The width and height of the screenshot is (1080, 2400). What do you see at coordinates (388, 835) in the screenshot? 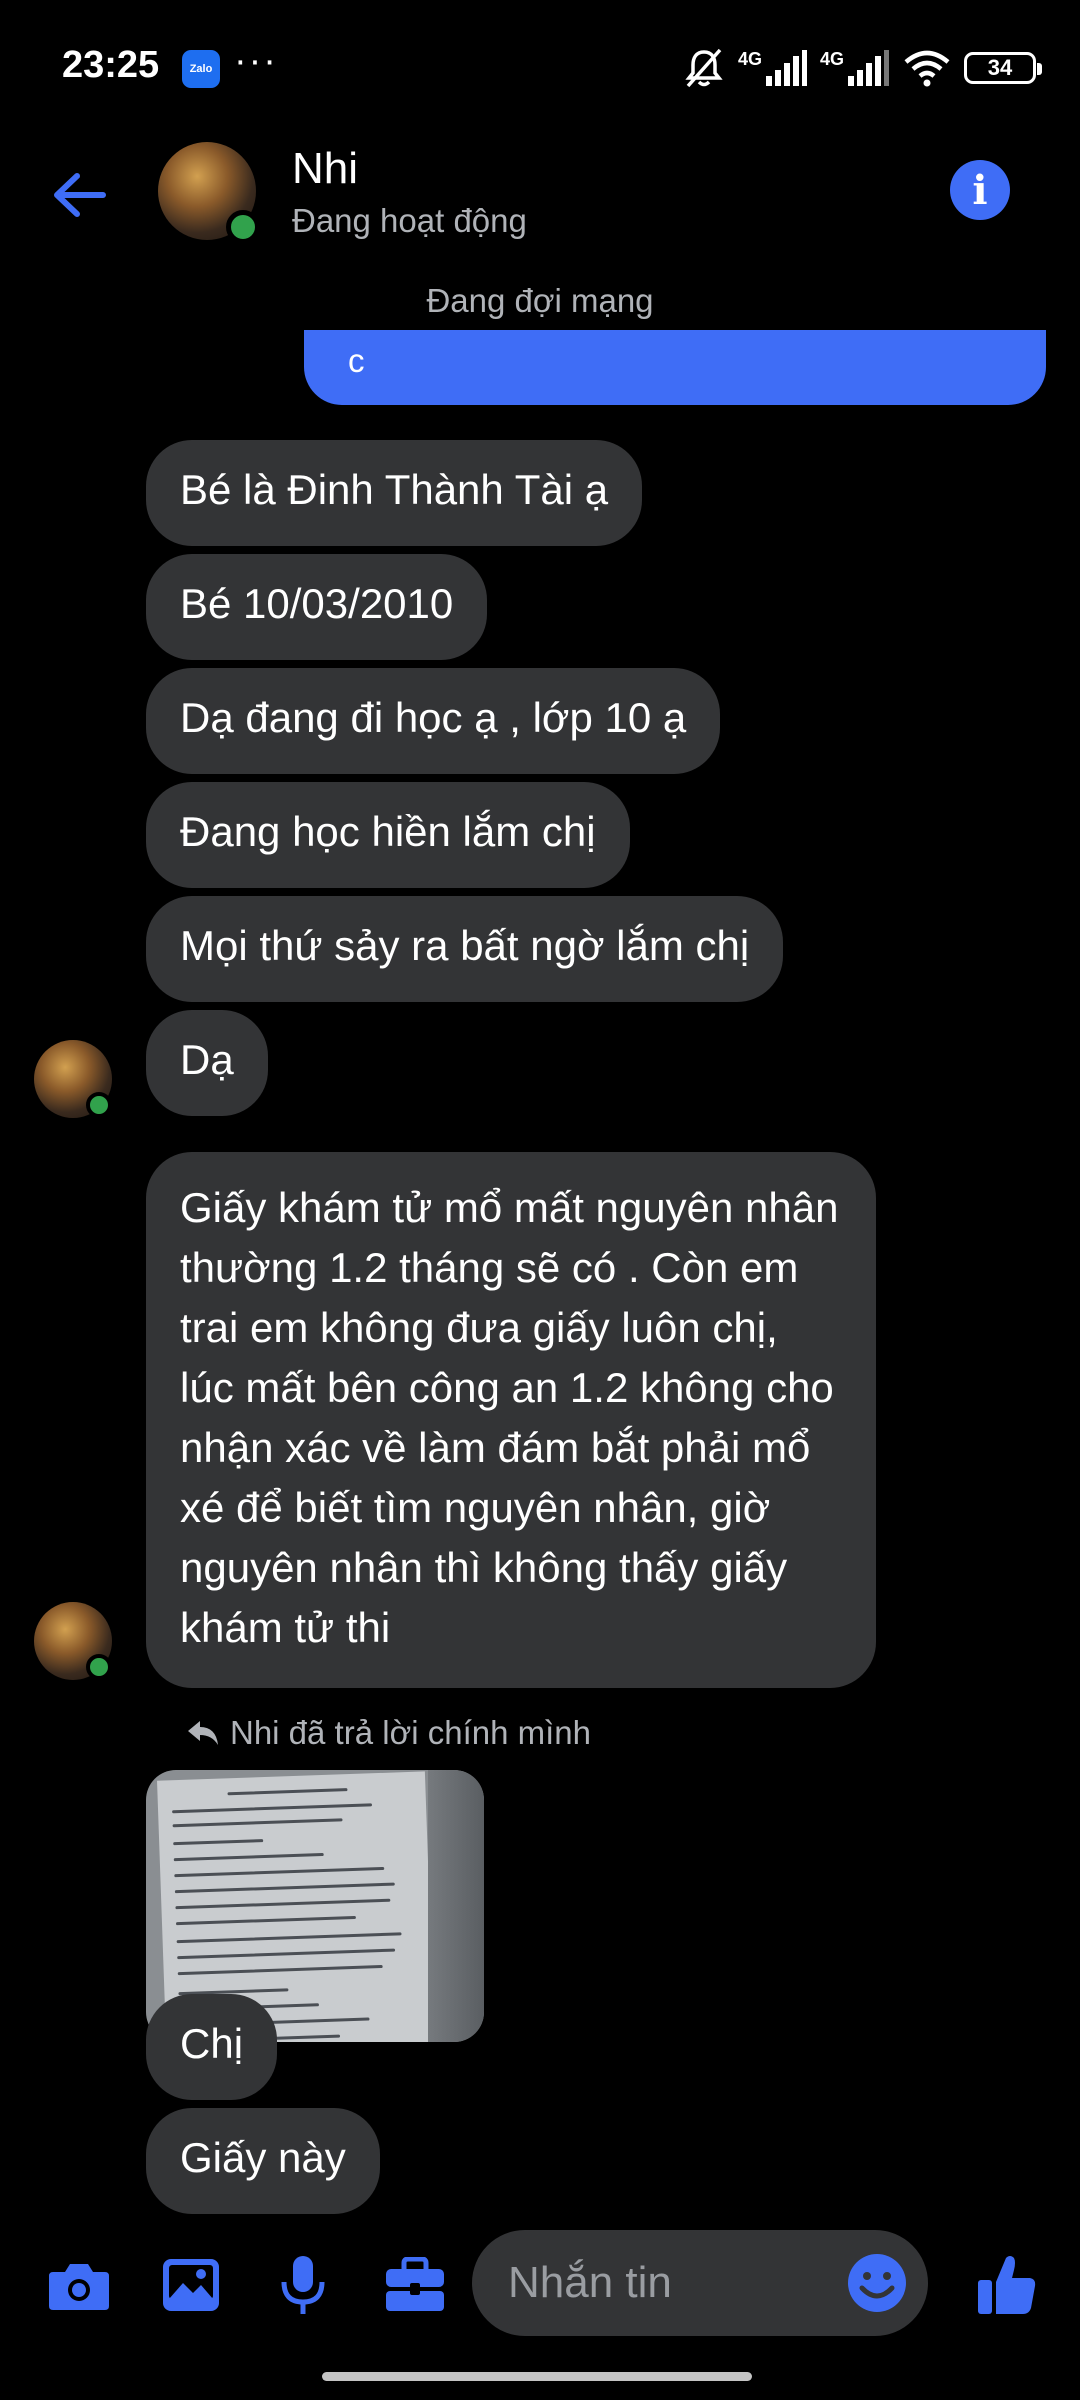
I see `message-bubble: Đang học hiền lắm chị` at bounding box center [388, 835].